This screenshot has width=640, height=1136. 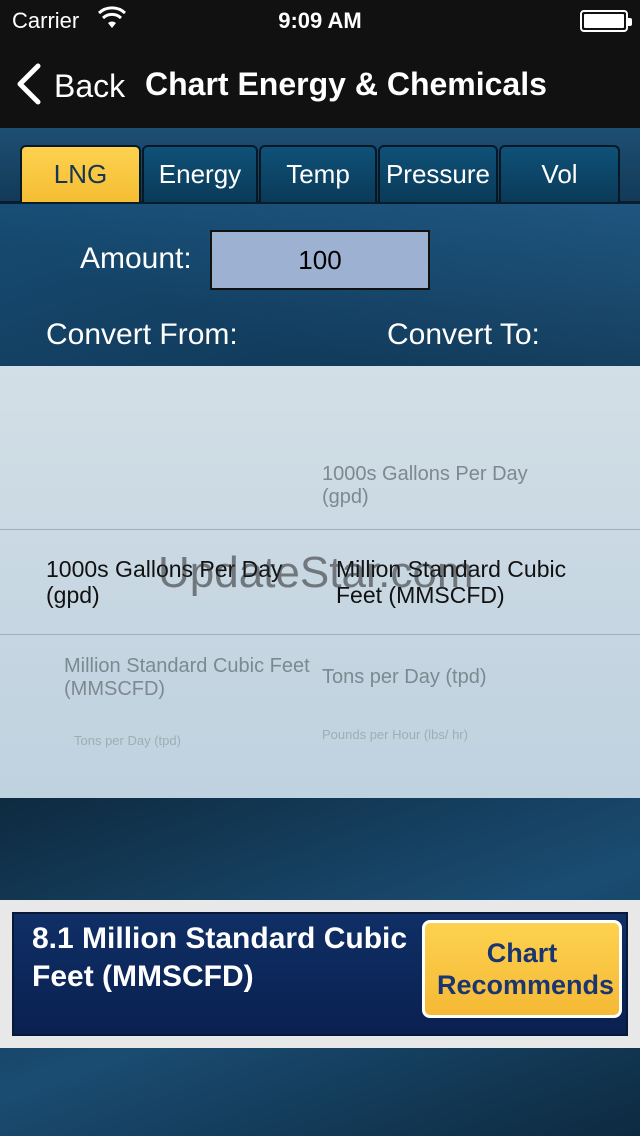 I want to click on tab-label: Temp, so click(x=318, y=174).